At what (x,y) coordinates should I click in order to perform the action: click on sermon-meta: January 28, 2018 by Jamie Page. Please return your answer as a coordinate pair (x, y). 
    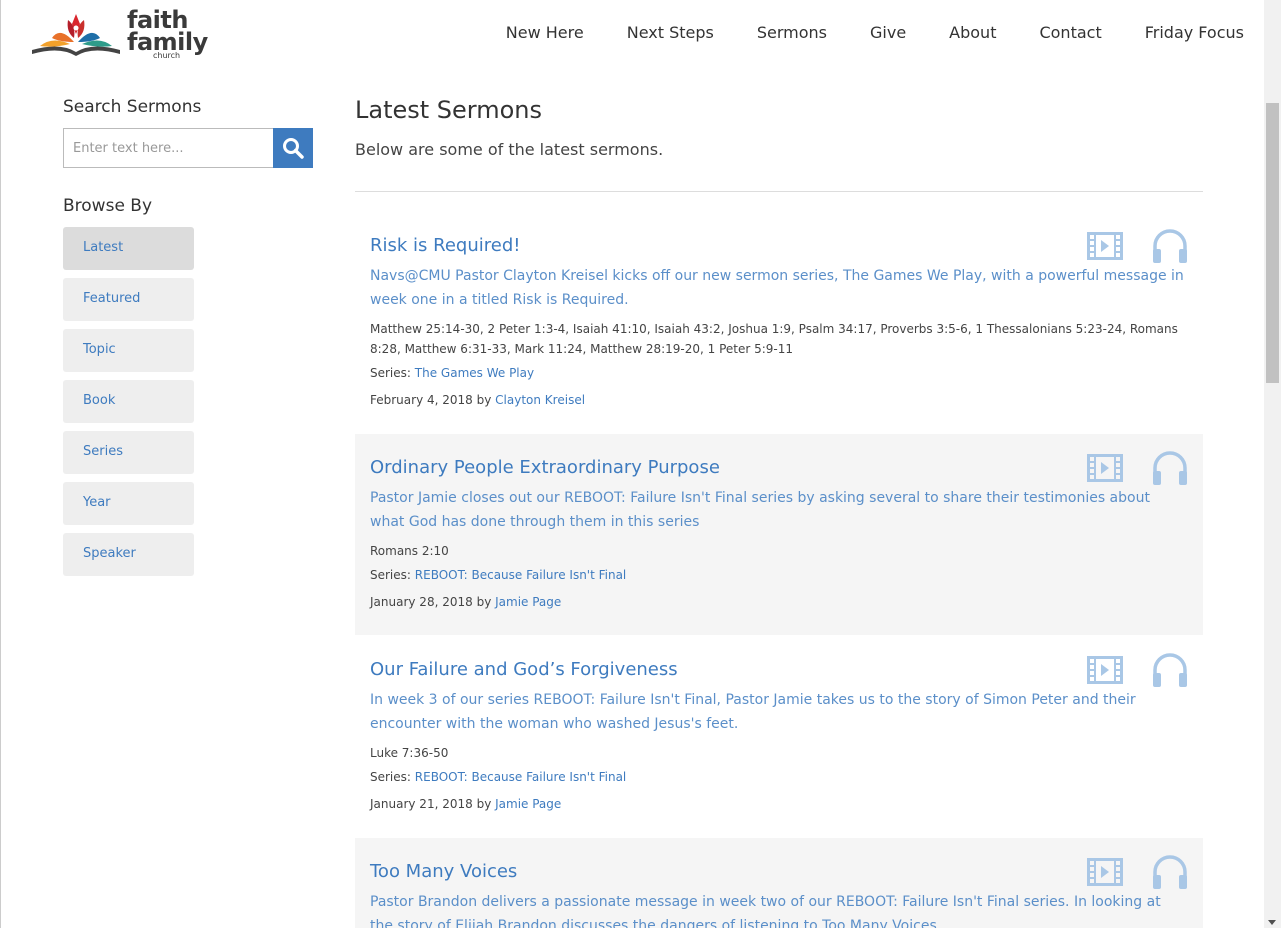
    Looking at the image, I should click on (465, 602).